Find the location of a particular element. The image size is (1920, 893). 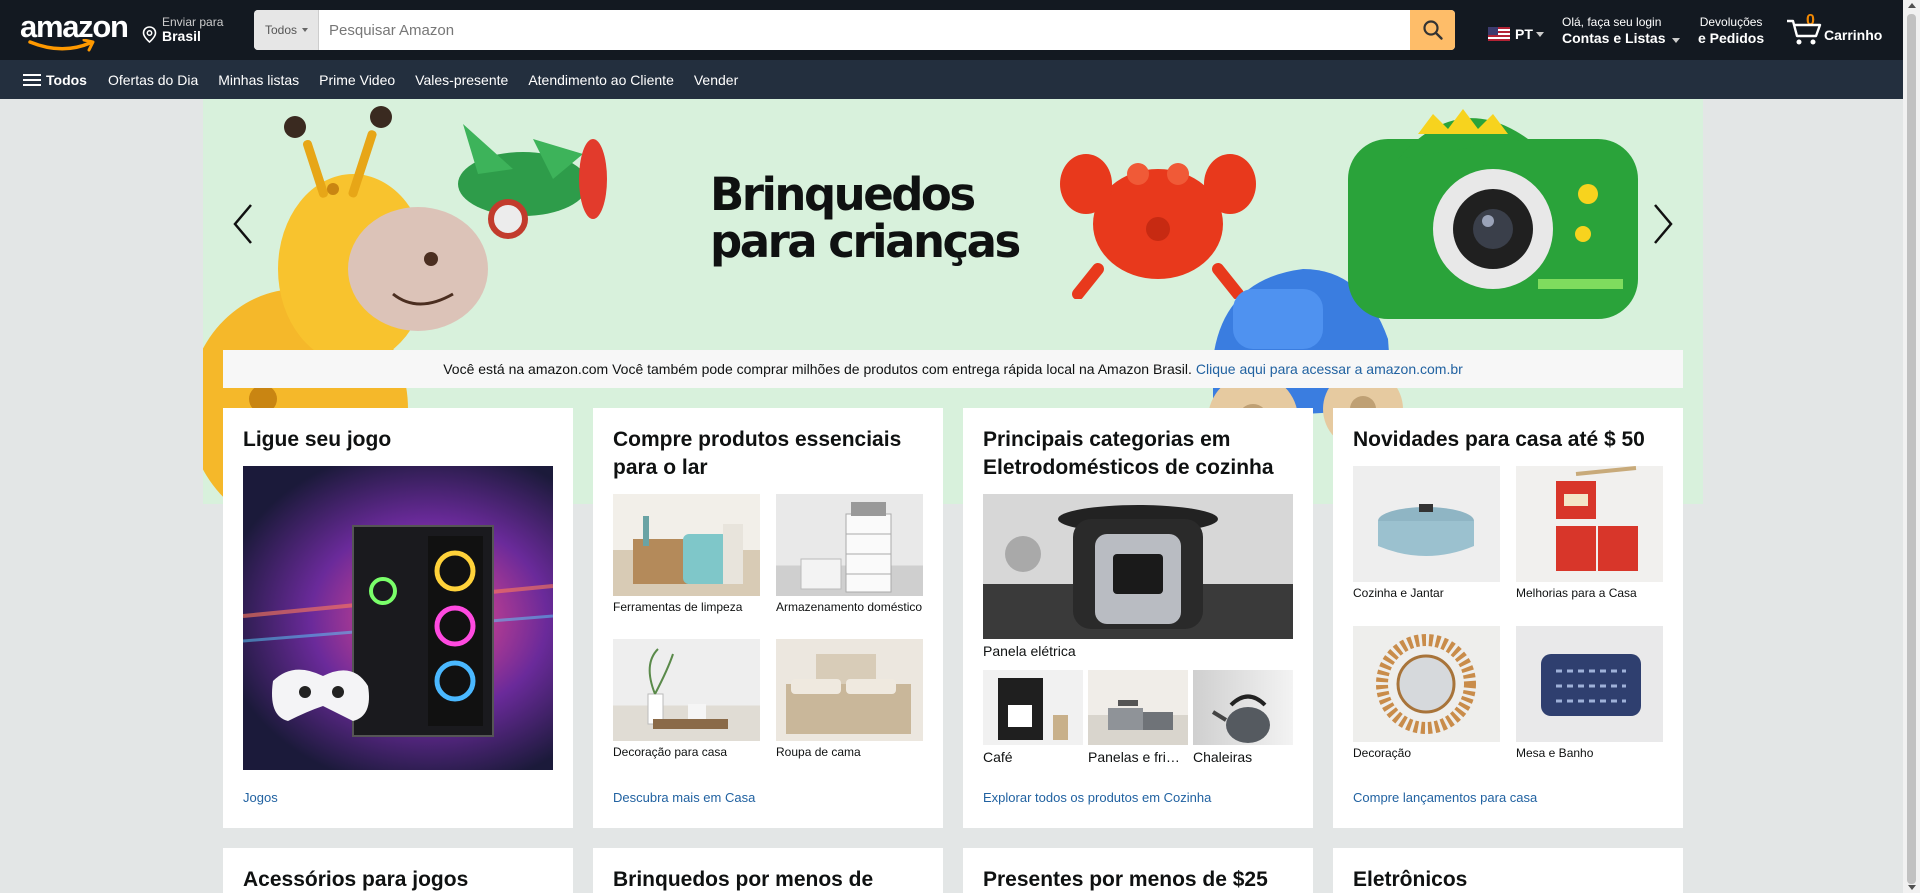

amazon-logo: amazon is located at coordinates (74, 30).